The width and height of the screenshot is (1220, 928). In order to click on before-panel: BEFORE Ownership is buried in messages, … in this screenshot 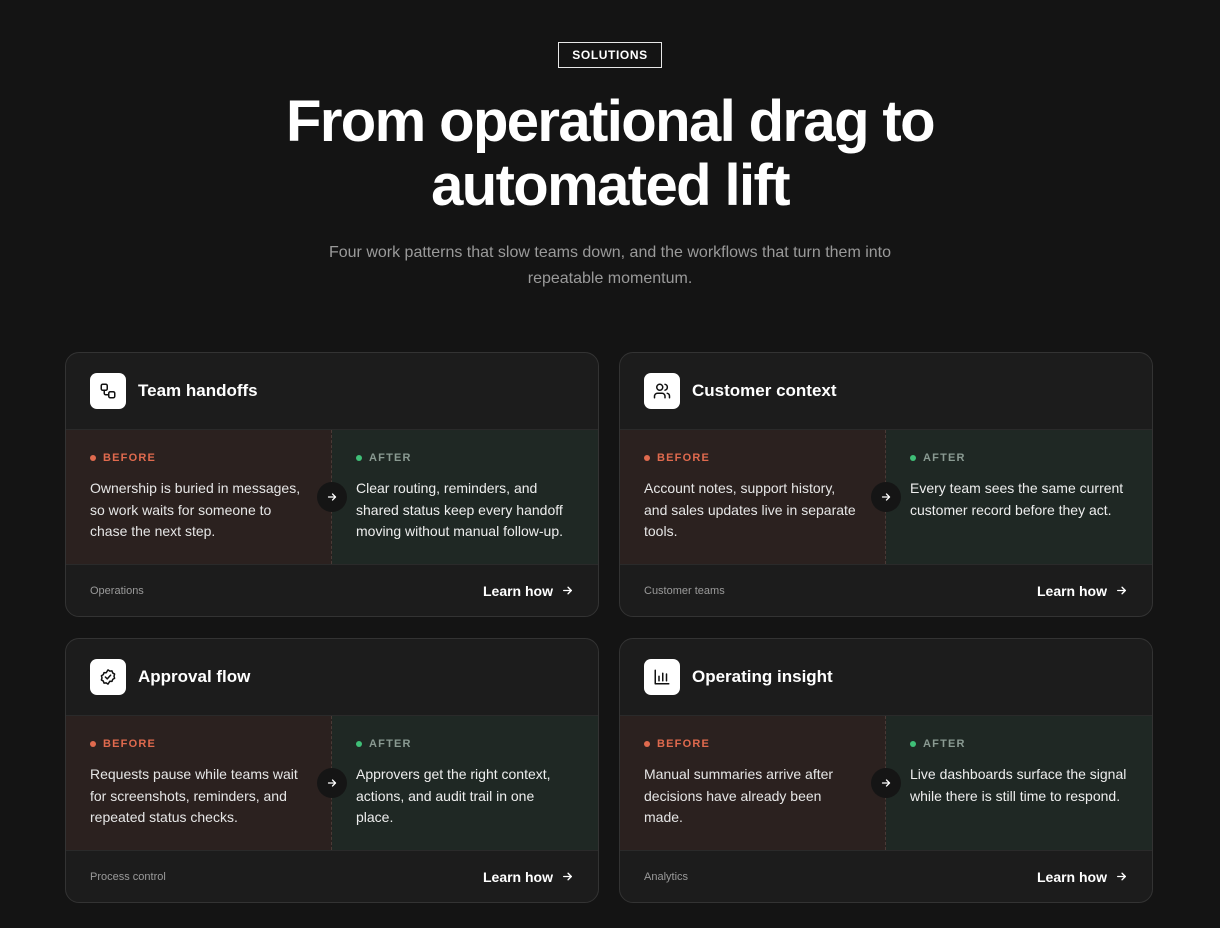, I will do `click(199, 497)`.